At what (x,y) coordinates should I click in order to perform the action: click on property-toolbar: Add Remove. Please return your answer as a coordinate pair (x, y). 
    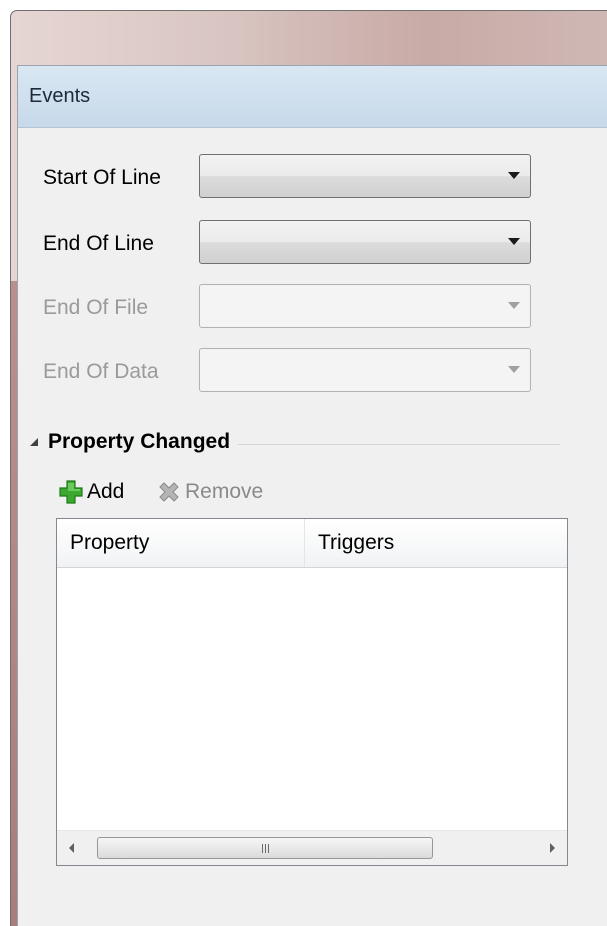
    Looking at the image, I should click on (243, 492).